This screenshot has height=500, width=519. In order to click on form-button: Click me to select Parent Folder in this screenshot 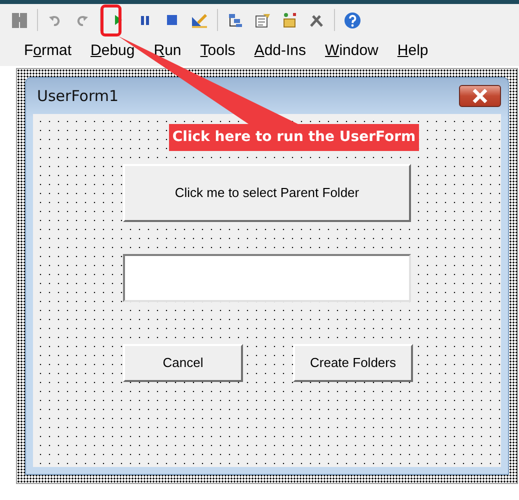, I will do `click(267, 193)`.